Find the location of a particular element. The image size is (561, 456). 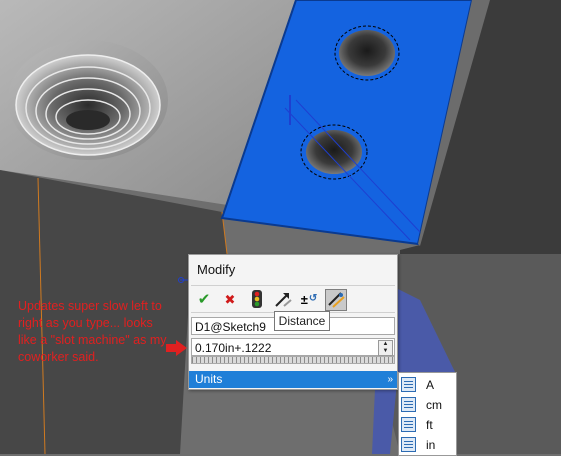

unit-label: ft is located at coordinates (429, 424).